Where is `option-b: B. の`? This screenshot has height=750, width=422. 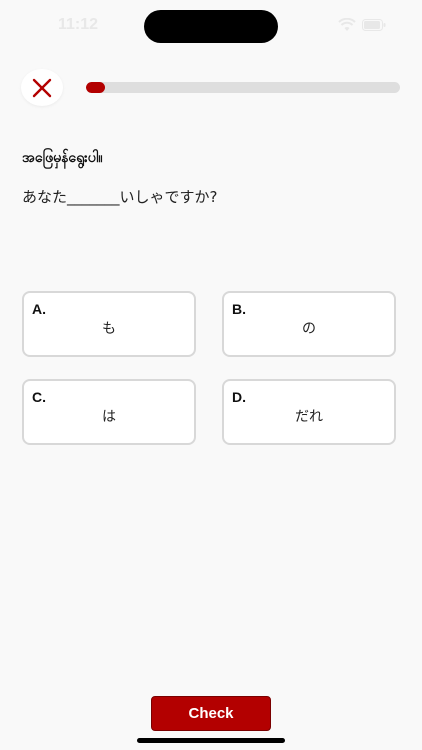
option-b: B. の is located at coordinates (309, 324).